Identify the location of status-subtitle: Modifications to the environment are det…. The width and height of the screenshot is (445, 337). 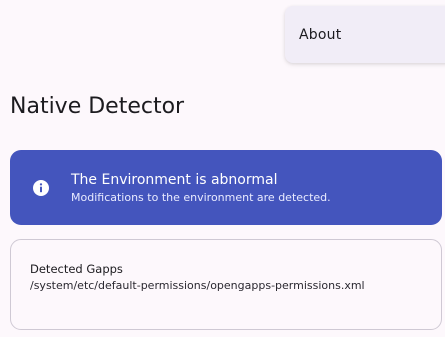
(201, 197).